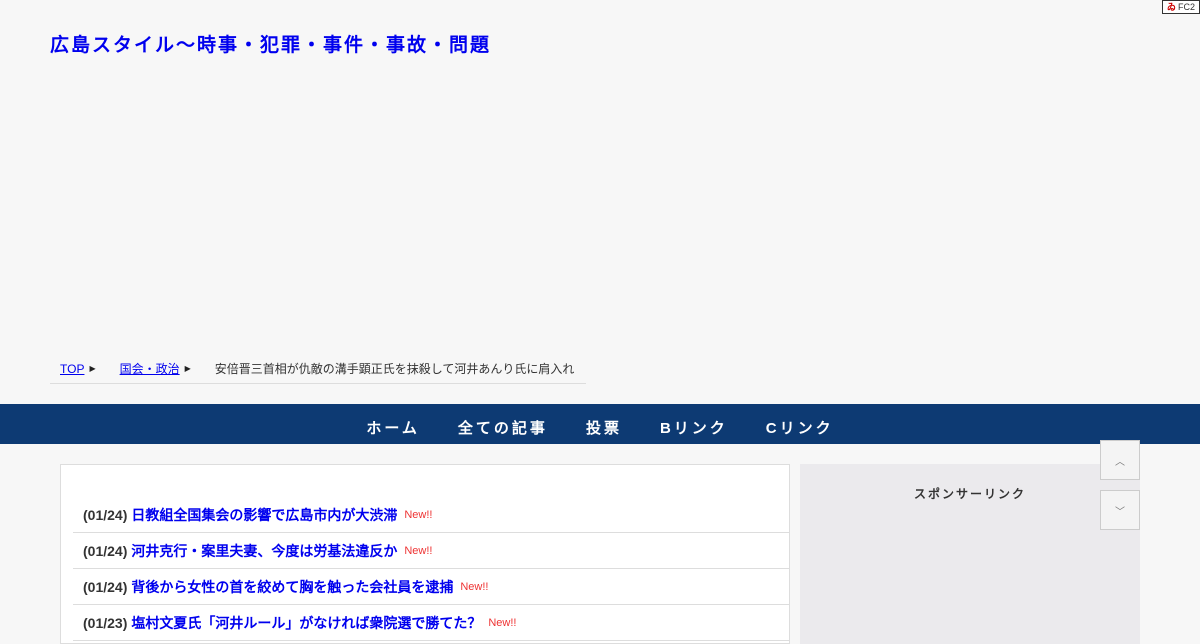 The height and width of the screenshot is (644, 1200). I want to click on scroll-down-button: ﹀, so click(1120, 510).